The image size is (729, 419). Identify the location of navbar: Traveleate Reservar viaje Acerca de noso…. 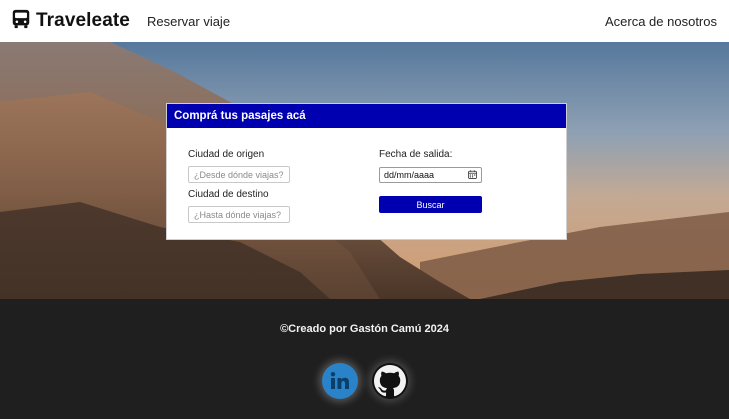
(364, 21).